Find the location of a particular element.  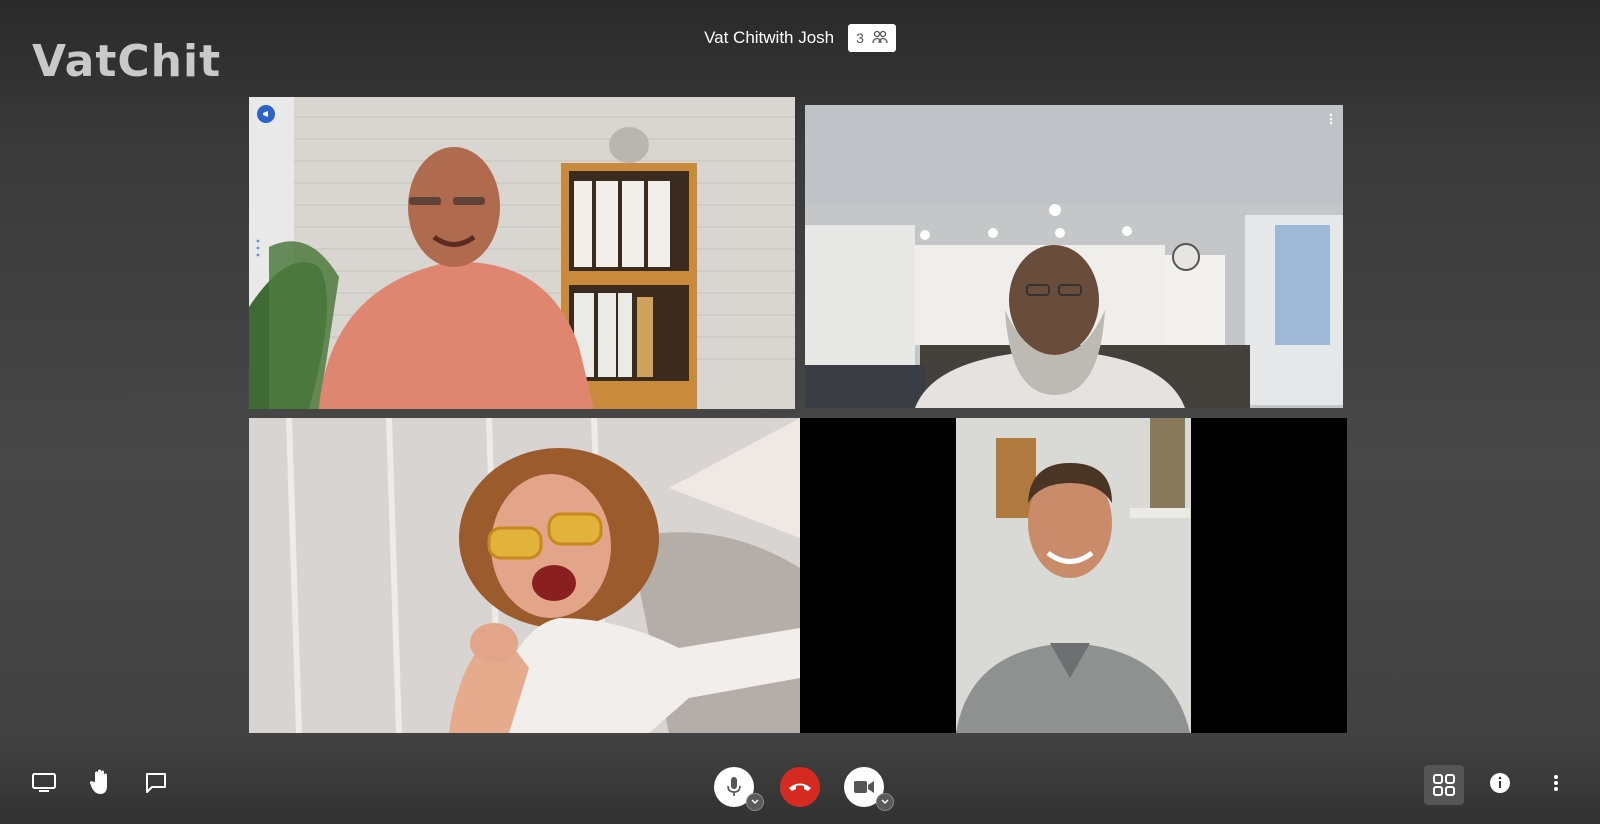

video-feed-man-beard is located at coordinates (1074, 256).